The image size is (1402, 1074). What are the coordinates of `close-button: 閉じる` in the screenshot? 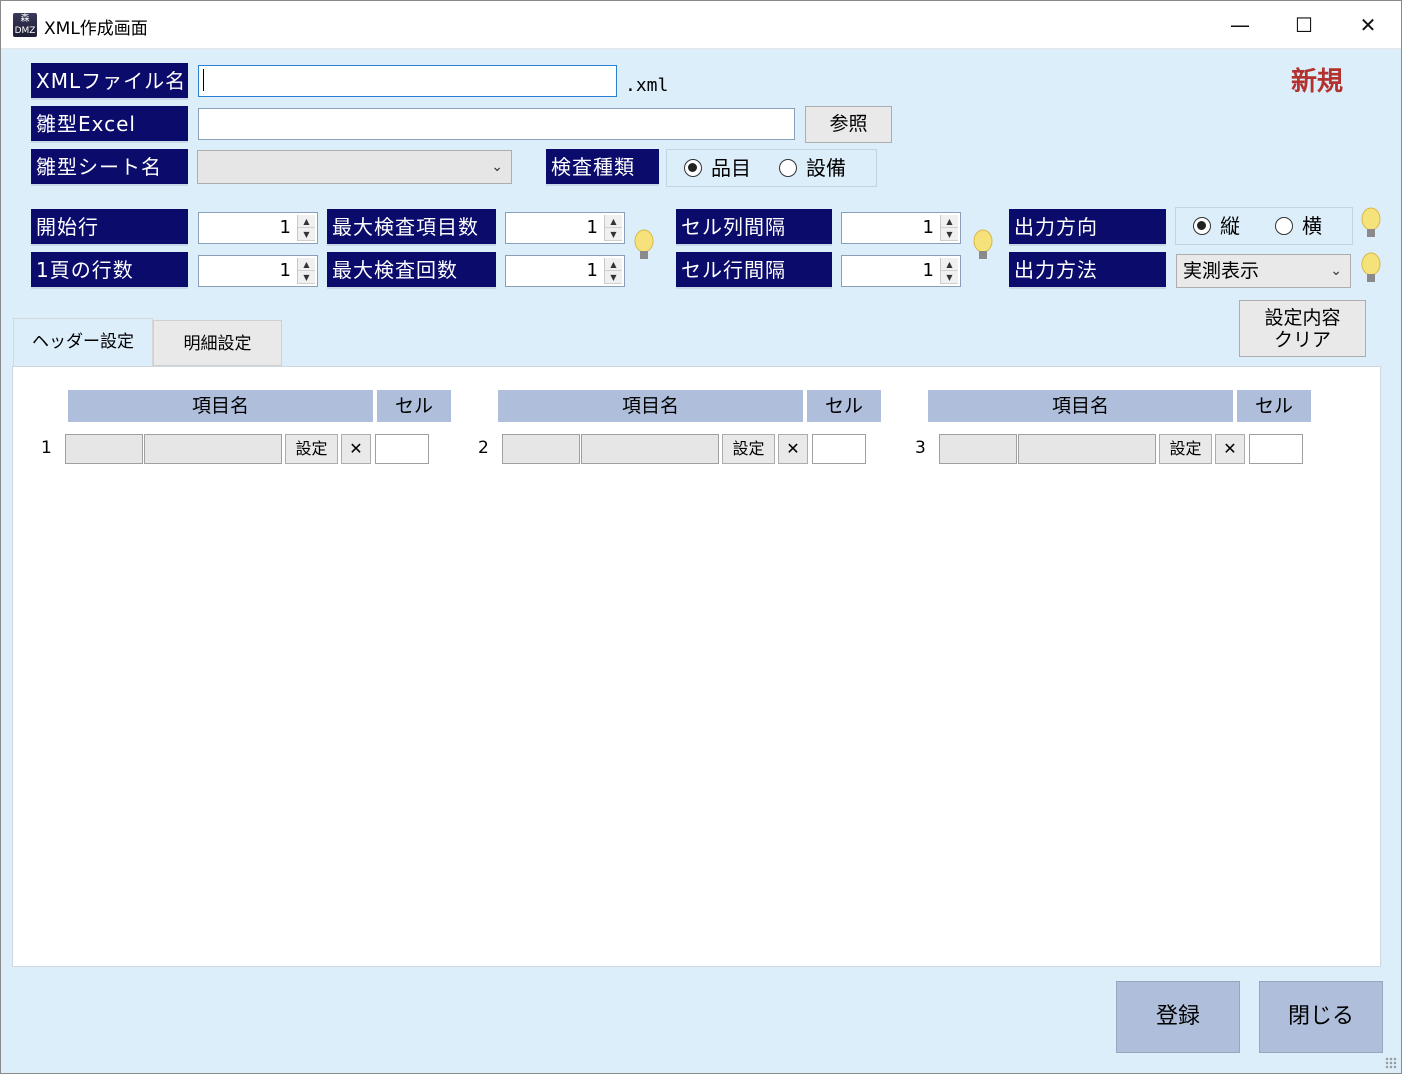 It's located at (1321, 1017).